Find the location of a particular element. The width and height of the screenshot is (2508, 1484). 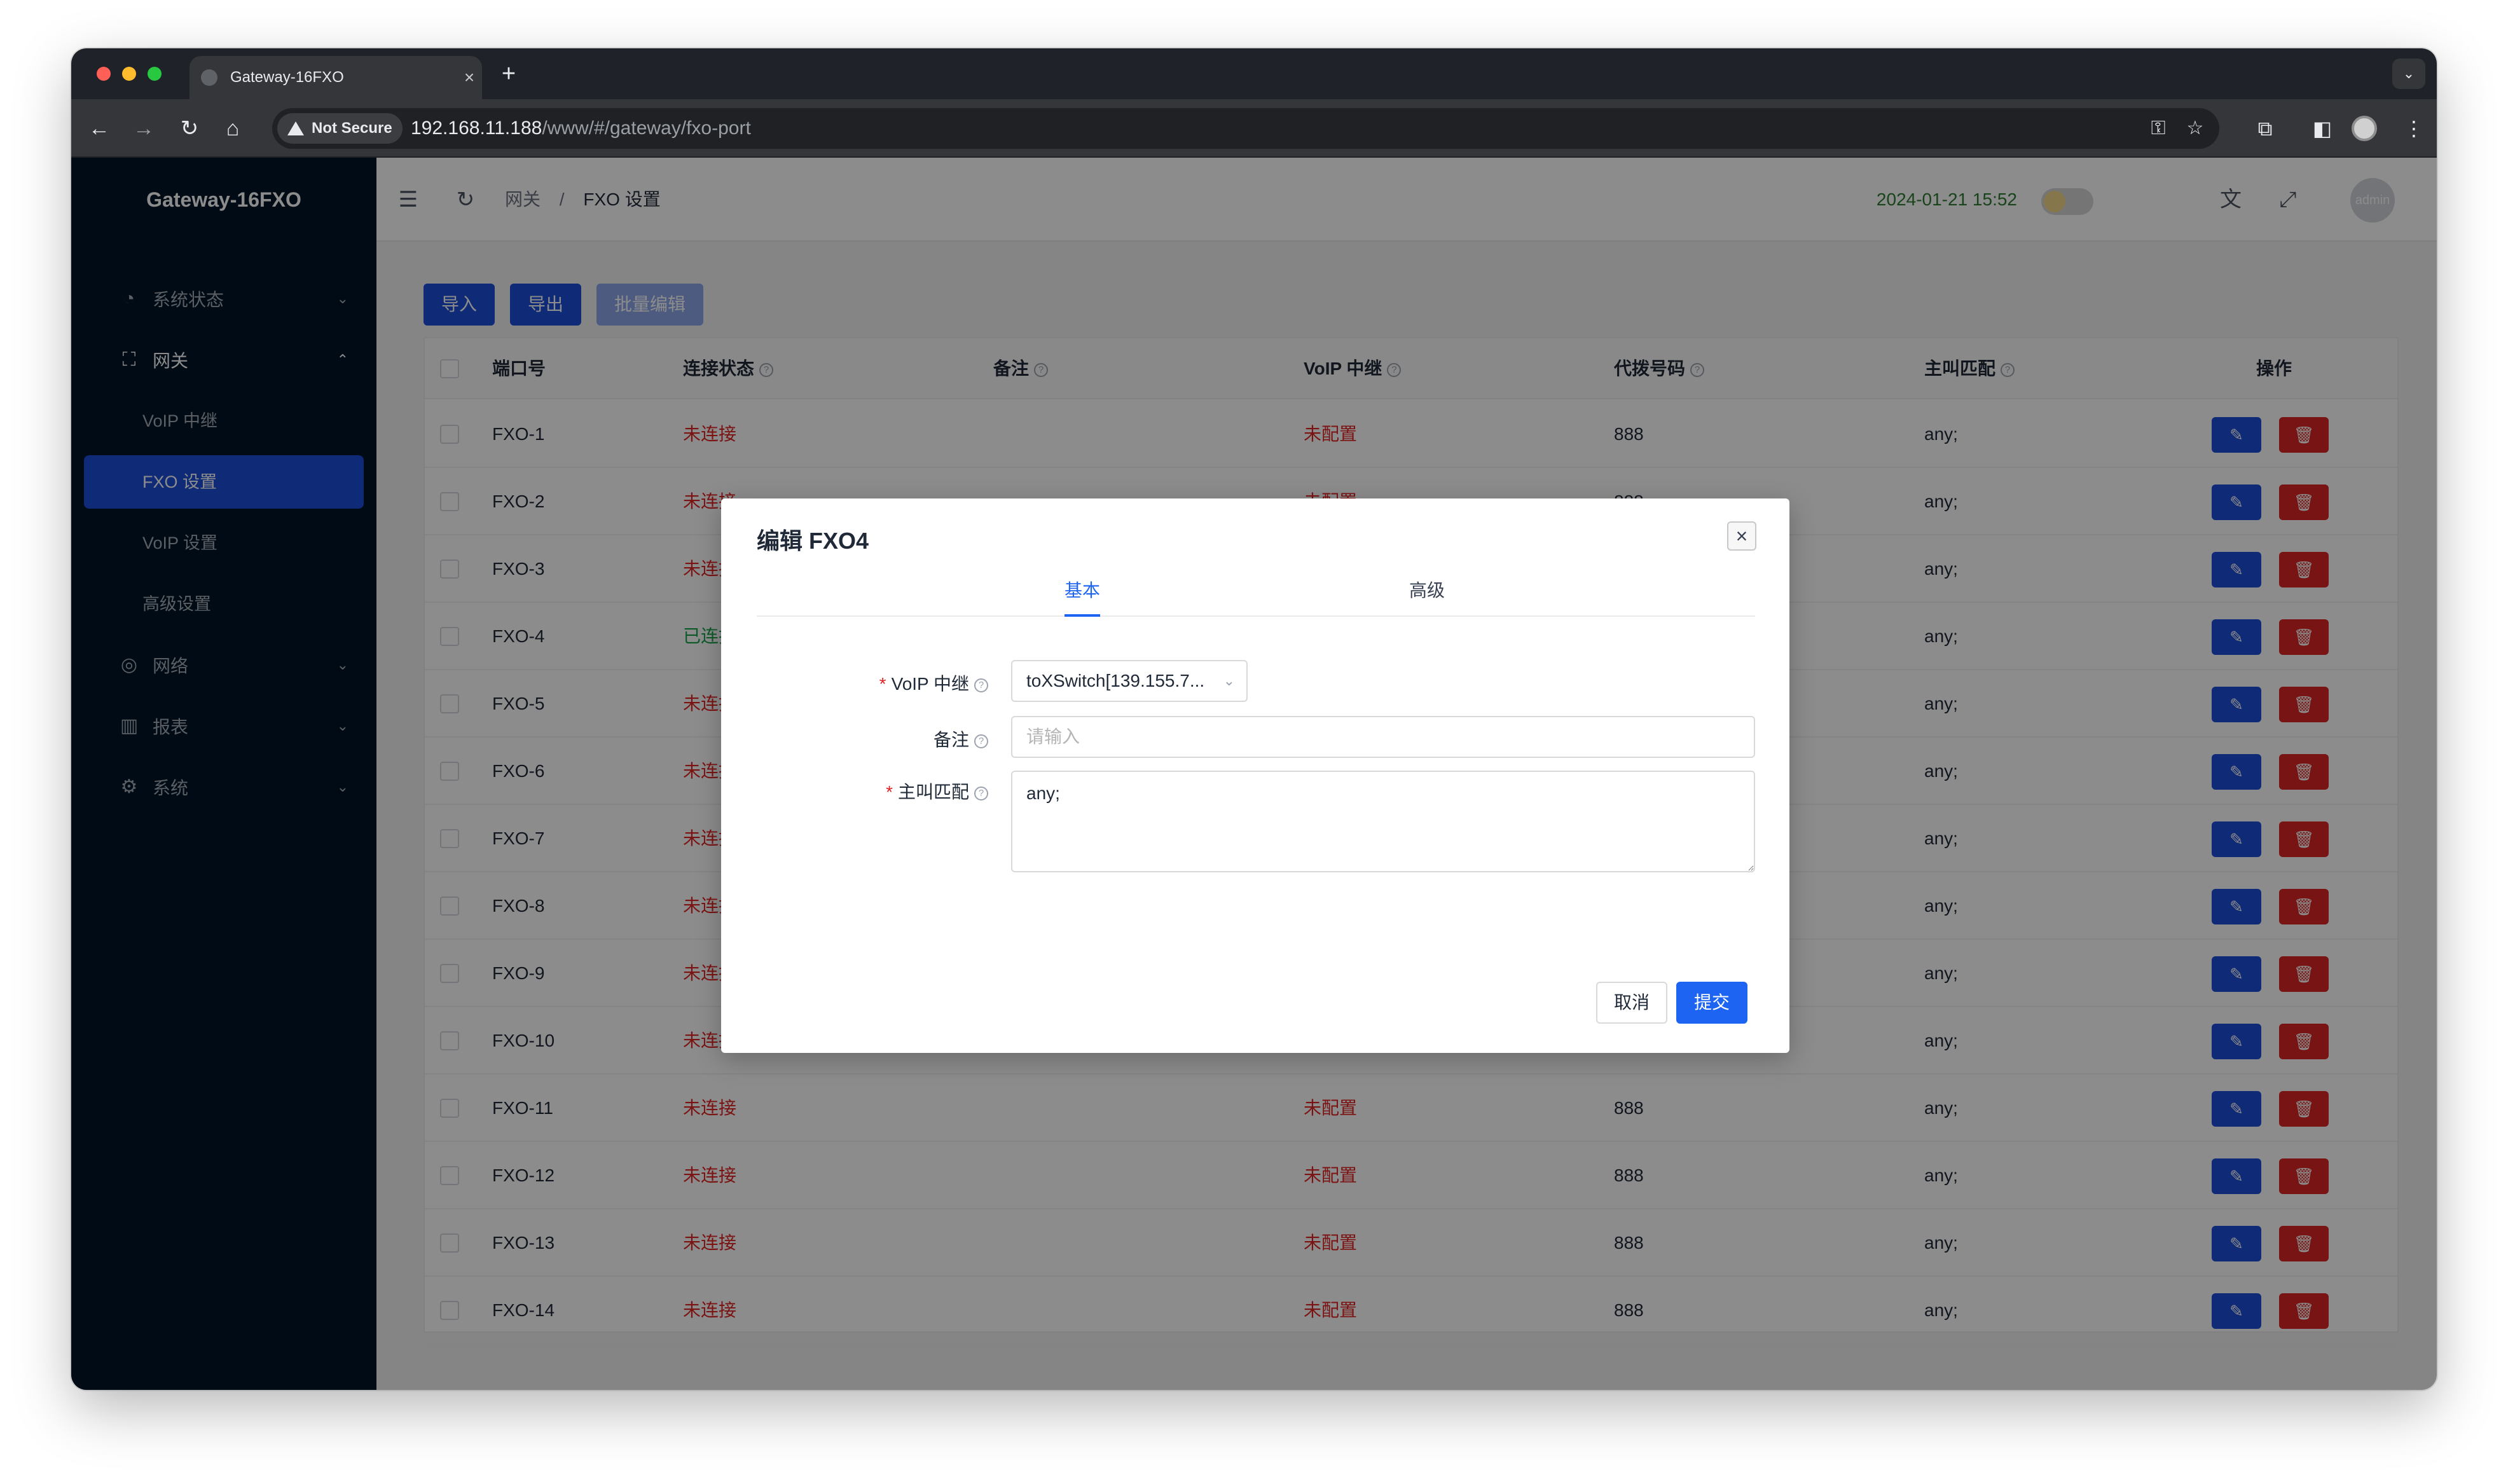

security-label: Not Secure is located at coordinates (352, 128).